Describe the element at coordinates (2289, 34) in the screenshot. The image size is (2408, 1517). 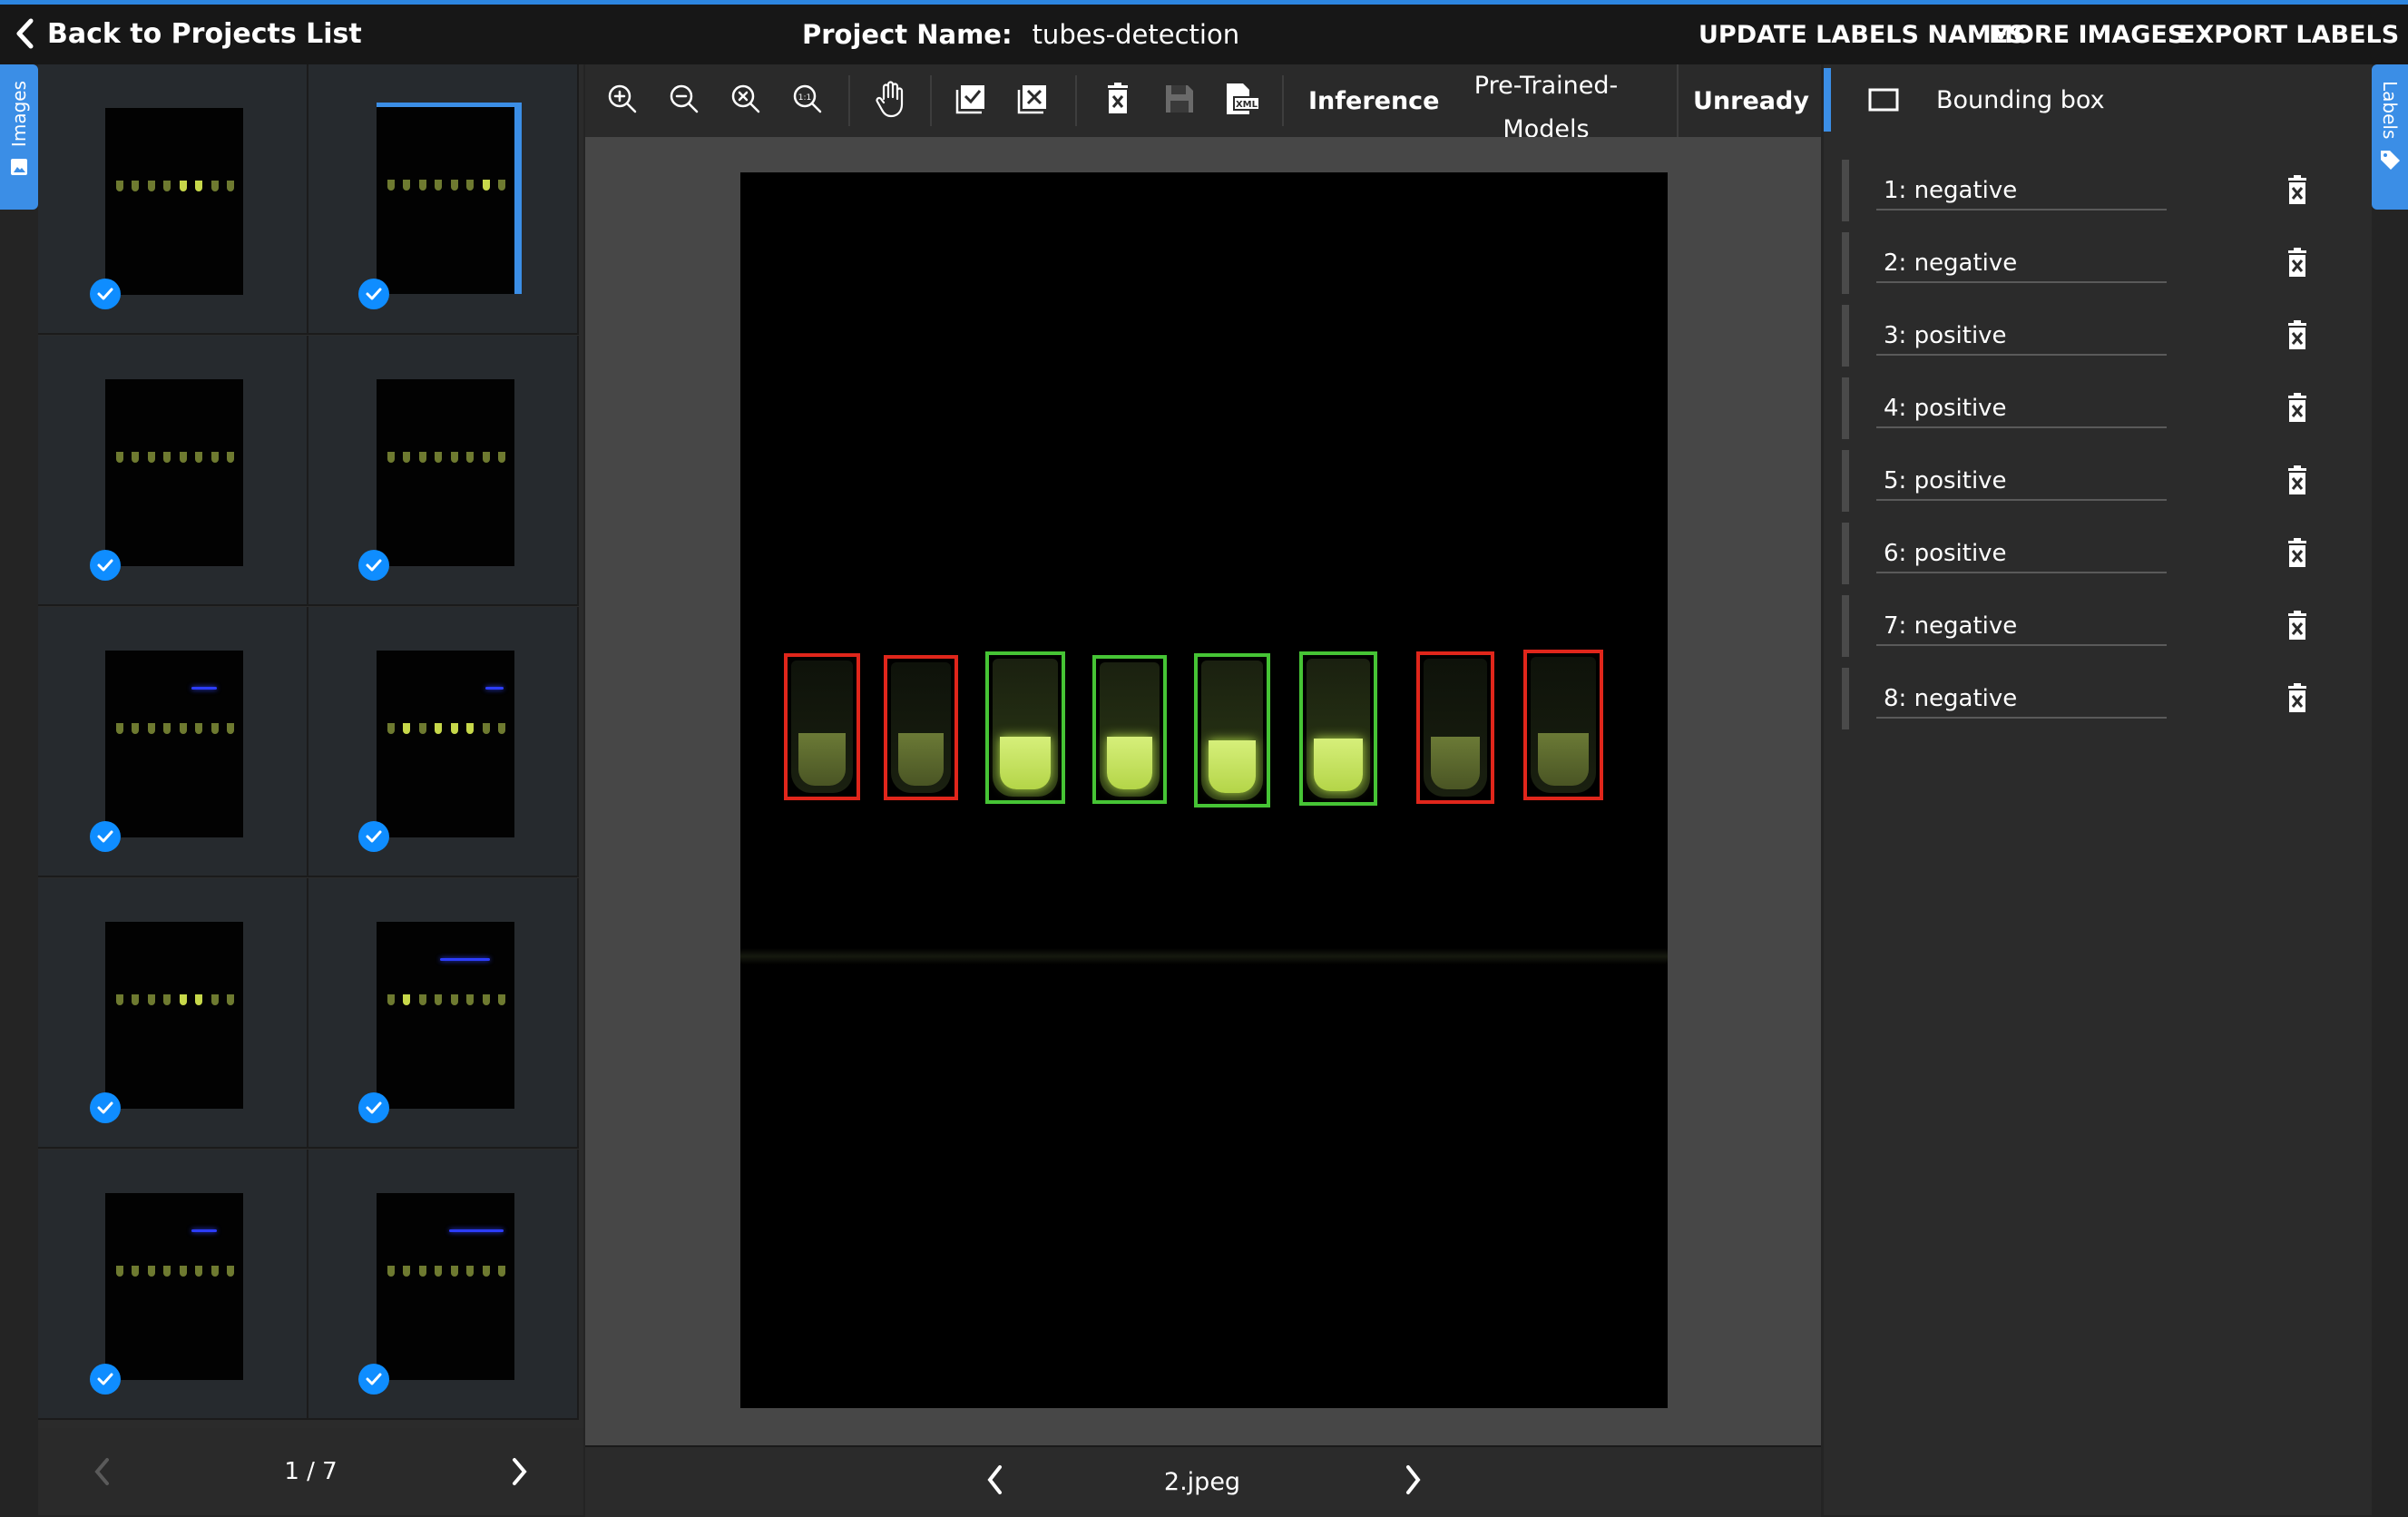
I see `export-labels-button: EXPORT LABELS` at that location.